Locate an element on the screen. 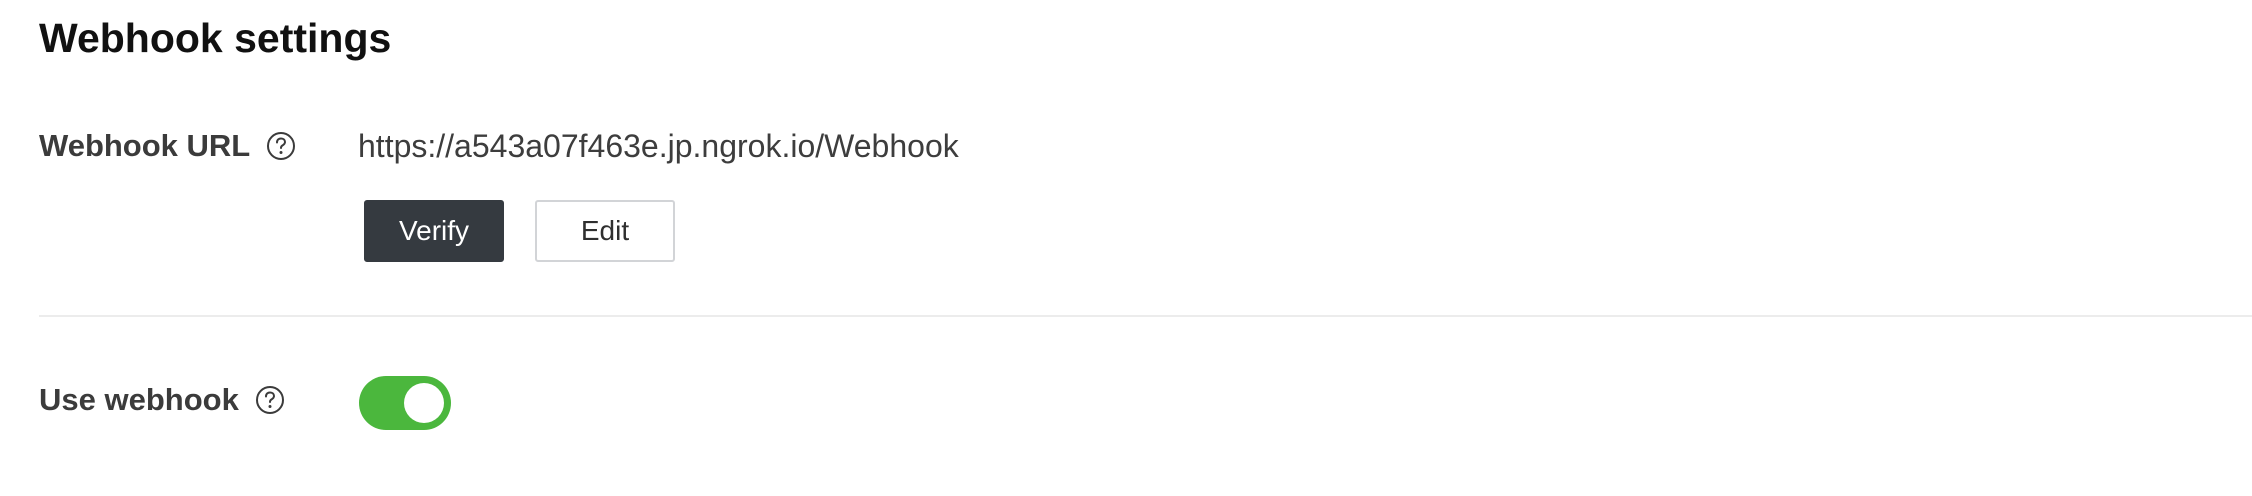 The image size is (2252, 496). webhook-url-row-label: Webhook URL is located at coordinates (167, 146).